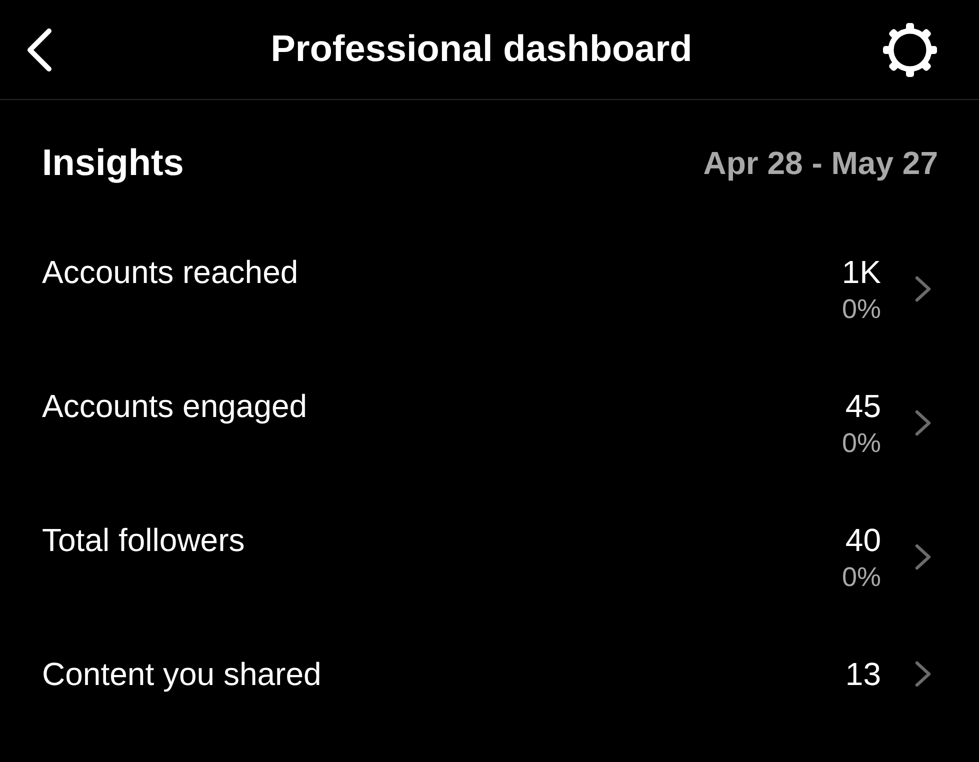 Image resolution: width=979 pixels, height=762 pixels. What do you see at coordinates (175, 406) in the screenshot?
I see `metric-label: Accounts engaged` at bounding box center [175, 406].